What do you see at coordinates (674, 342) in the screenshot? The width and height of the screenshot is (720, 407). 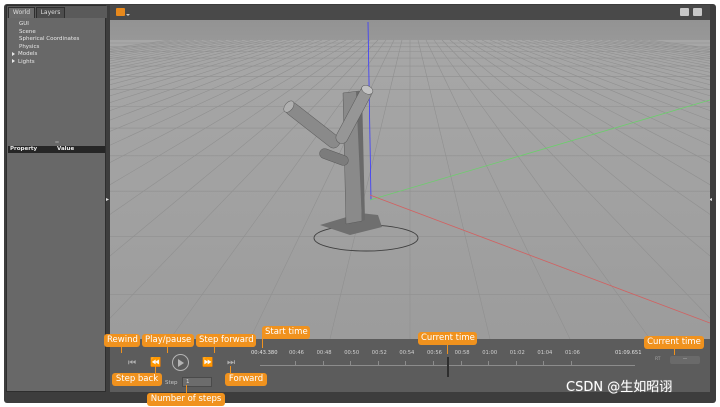 I see `callout-current-time-right: Current time` at bounding box center [674, 342].